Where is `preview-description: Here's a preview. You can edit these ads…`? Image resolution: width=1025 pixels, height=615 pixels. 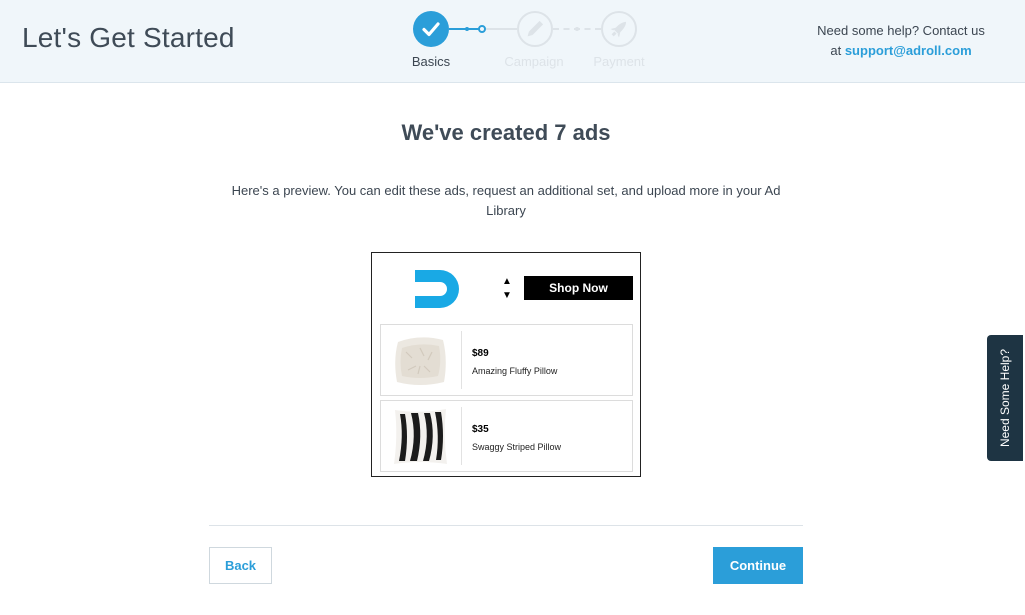
preview-description: Here's a preview. You can edit these ads… is located at coordinates (506, 200).